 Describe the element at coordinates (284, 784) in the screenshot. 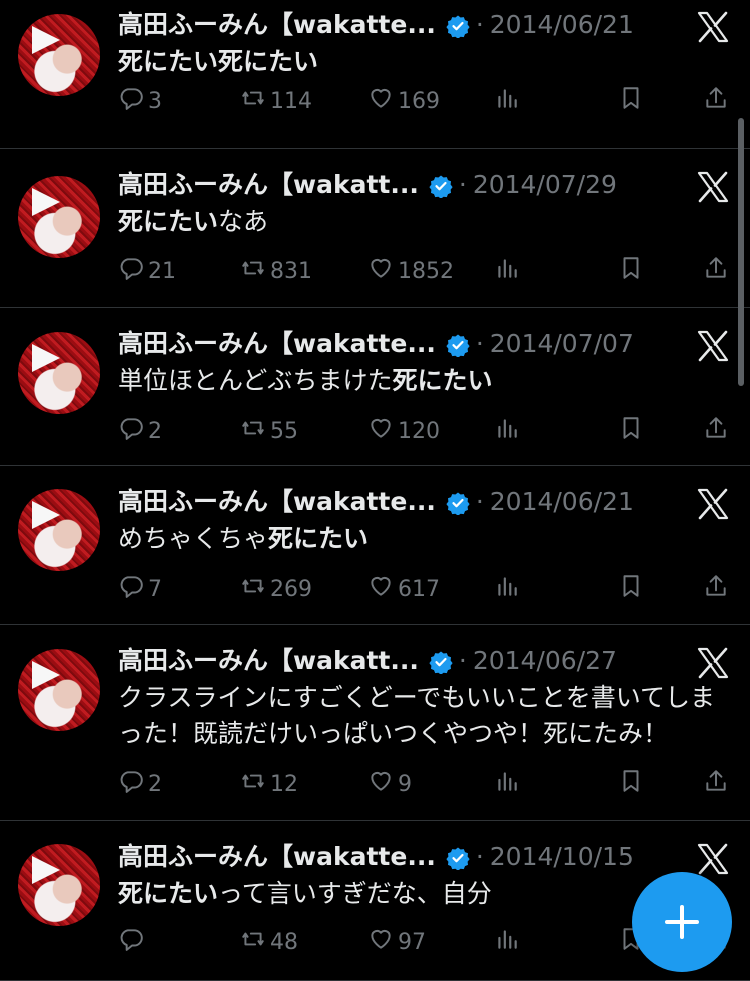

I see `retweet-count: 12` at that location.